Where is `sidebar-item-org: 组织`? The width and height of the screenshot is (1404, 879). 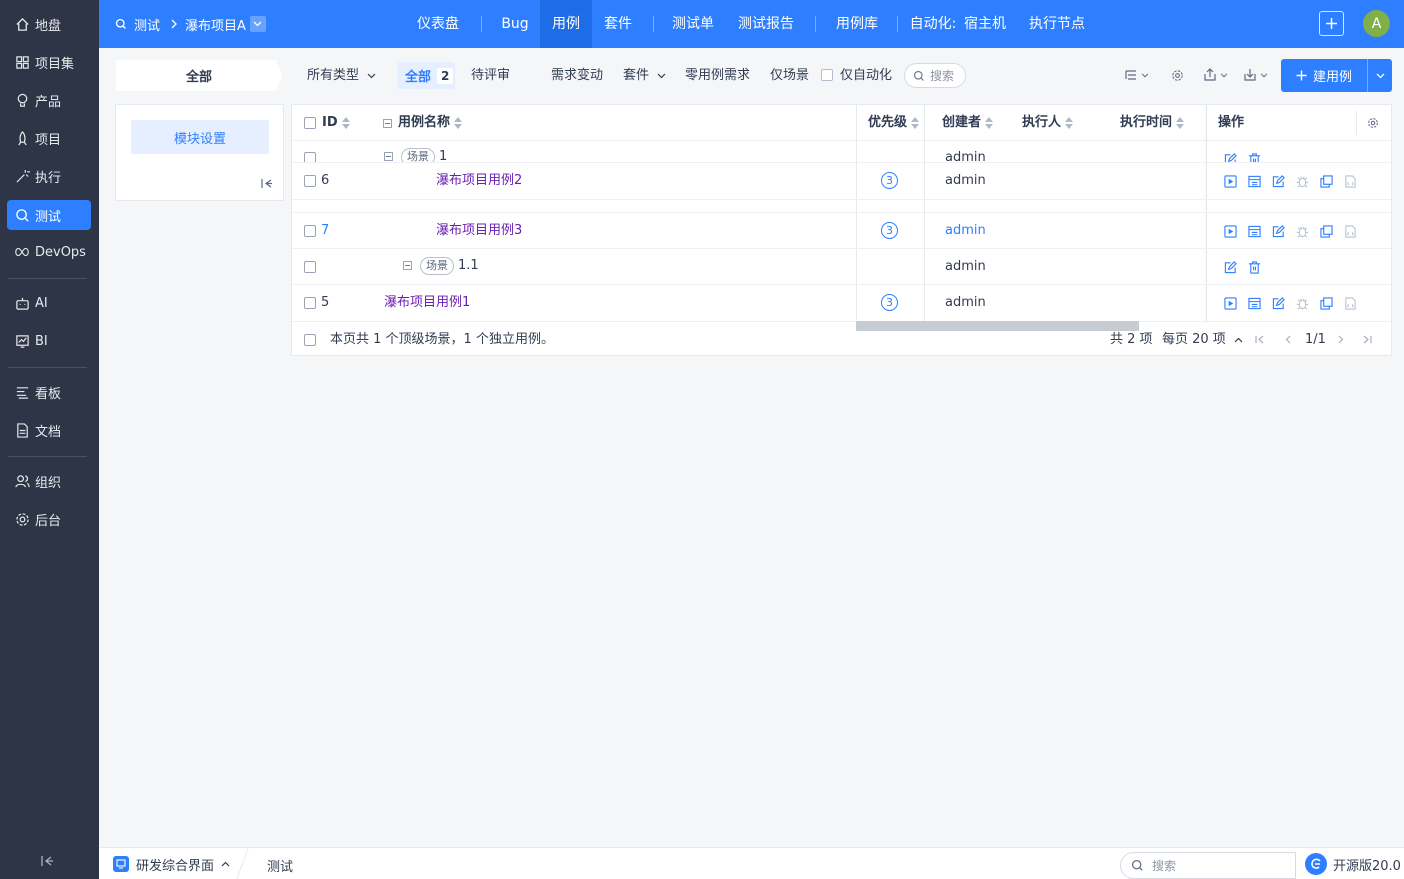 sidebar-item-org: 组织 is located at coordinates (49, 481).